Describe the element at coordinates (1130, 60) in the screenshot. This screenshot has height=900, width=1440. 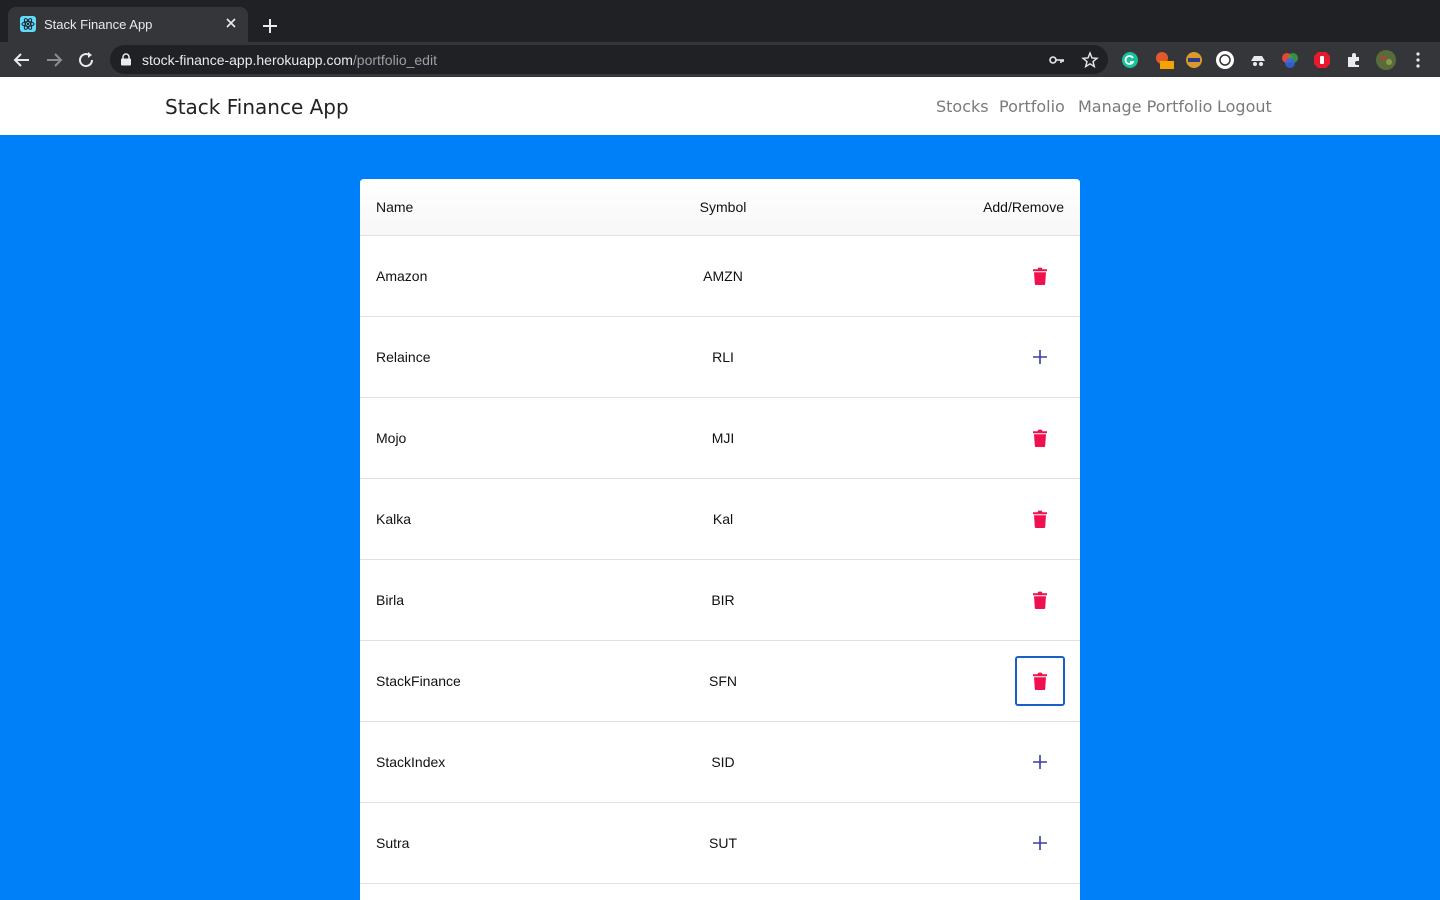
I see `grammarly-extension-icon` at that location.